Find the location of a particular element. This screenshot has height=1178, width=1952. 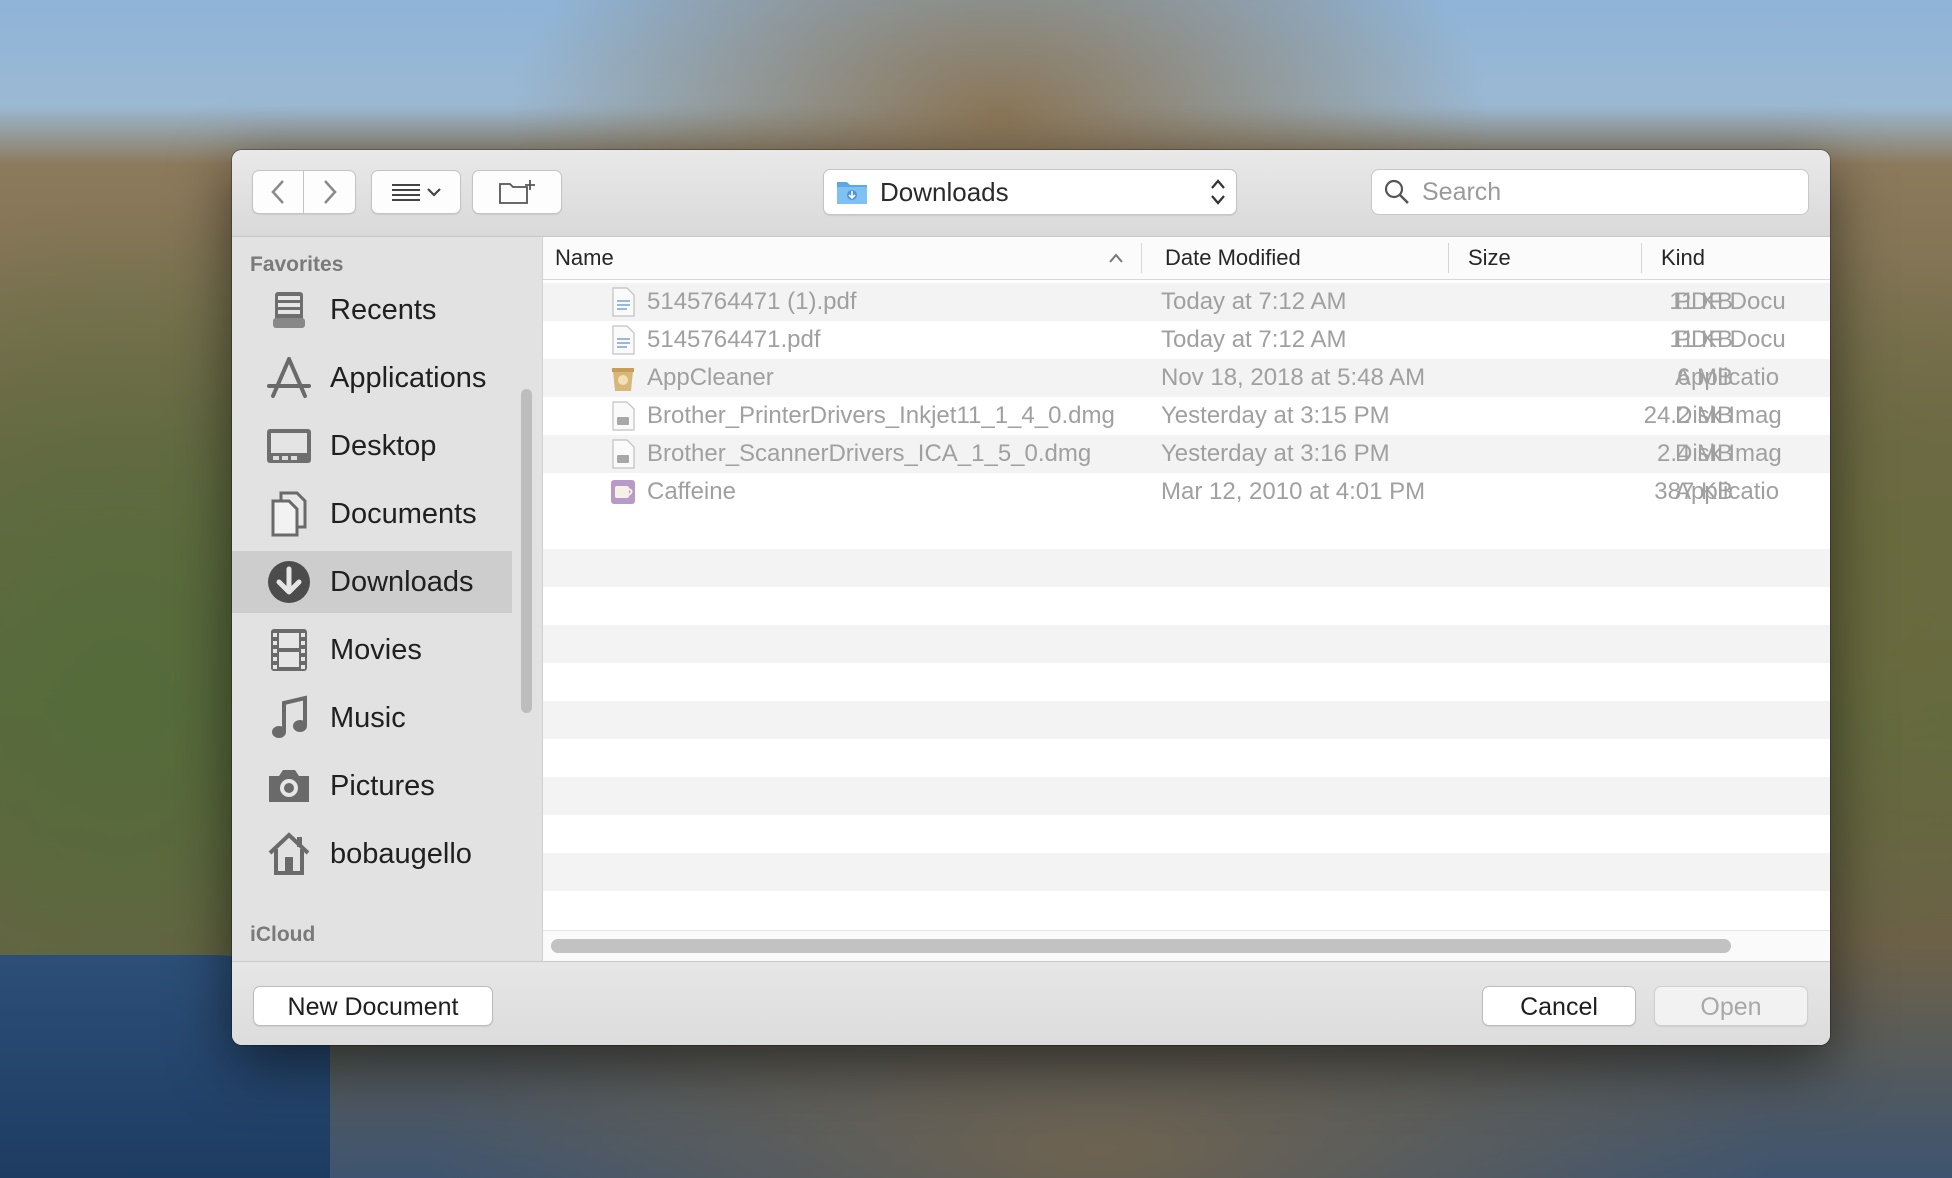

downloads-folder-icon is located at coordinates (852, 193).